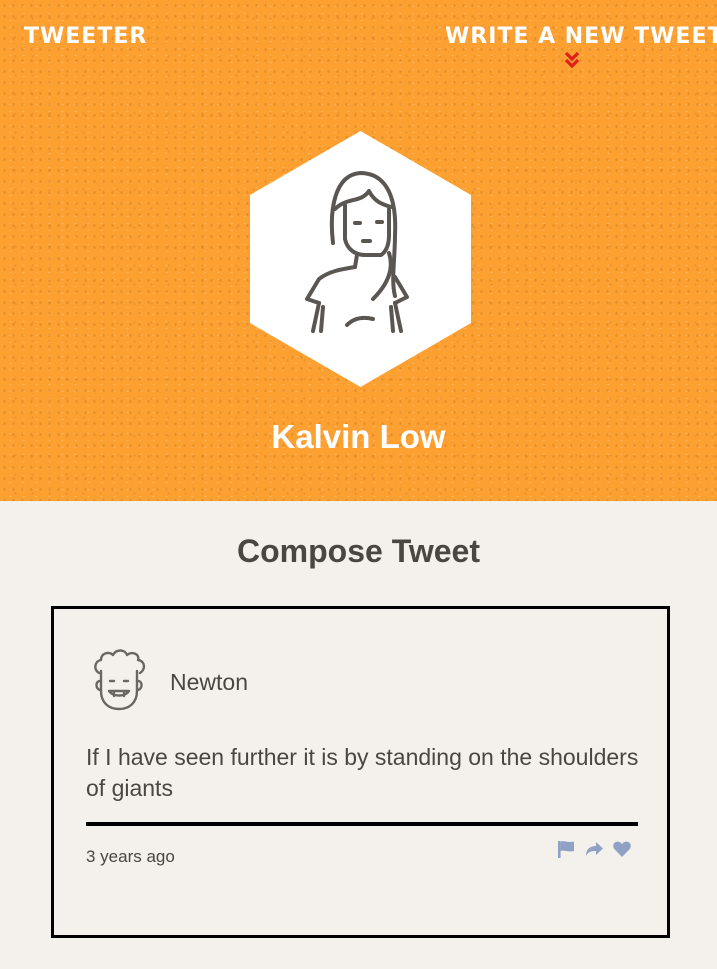 This screenshot has width=717, height=969. Describe the element at coordinates (358, 436) in the screenshot. I see `profile-name: Kalvin Low` at that location.